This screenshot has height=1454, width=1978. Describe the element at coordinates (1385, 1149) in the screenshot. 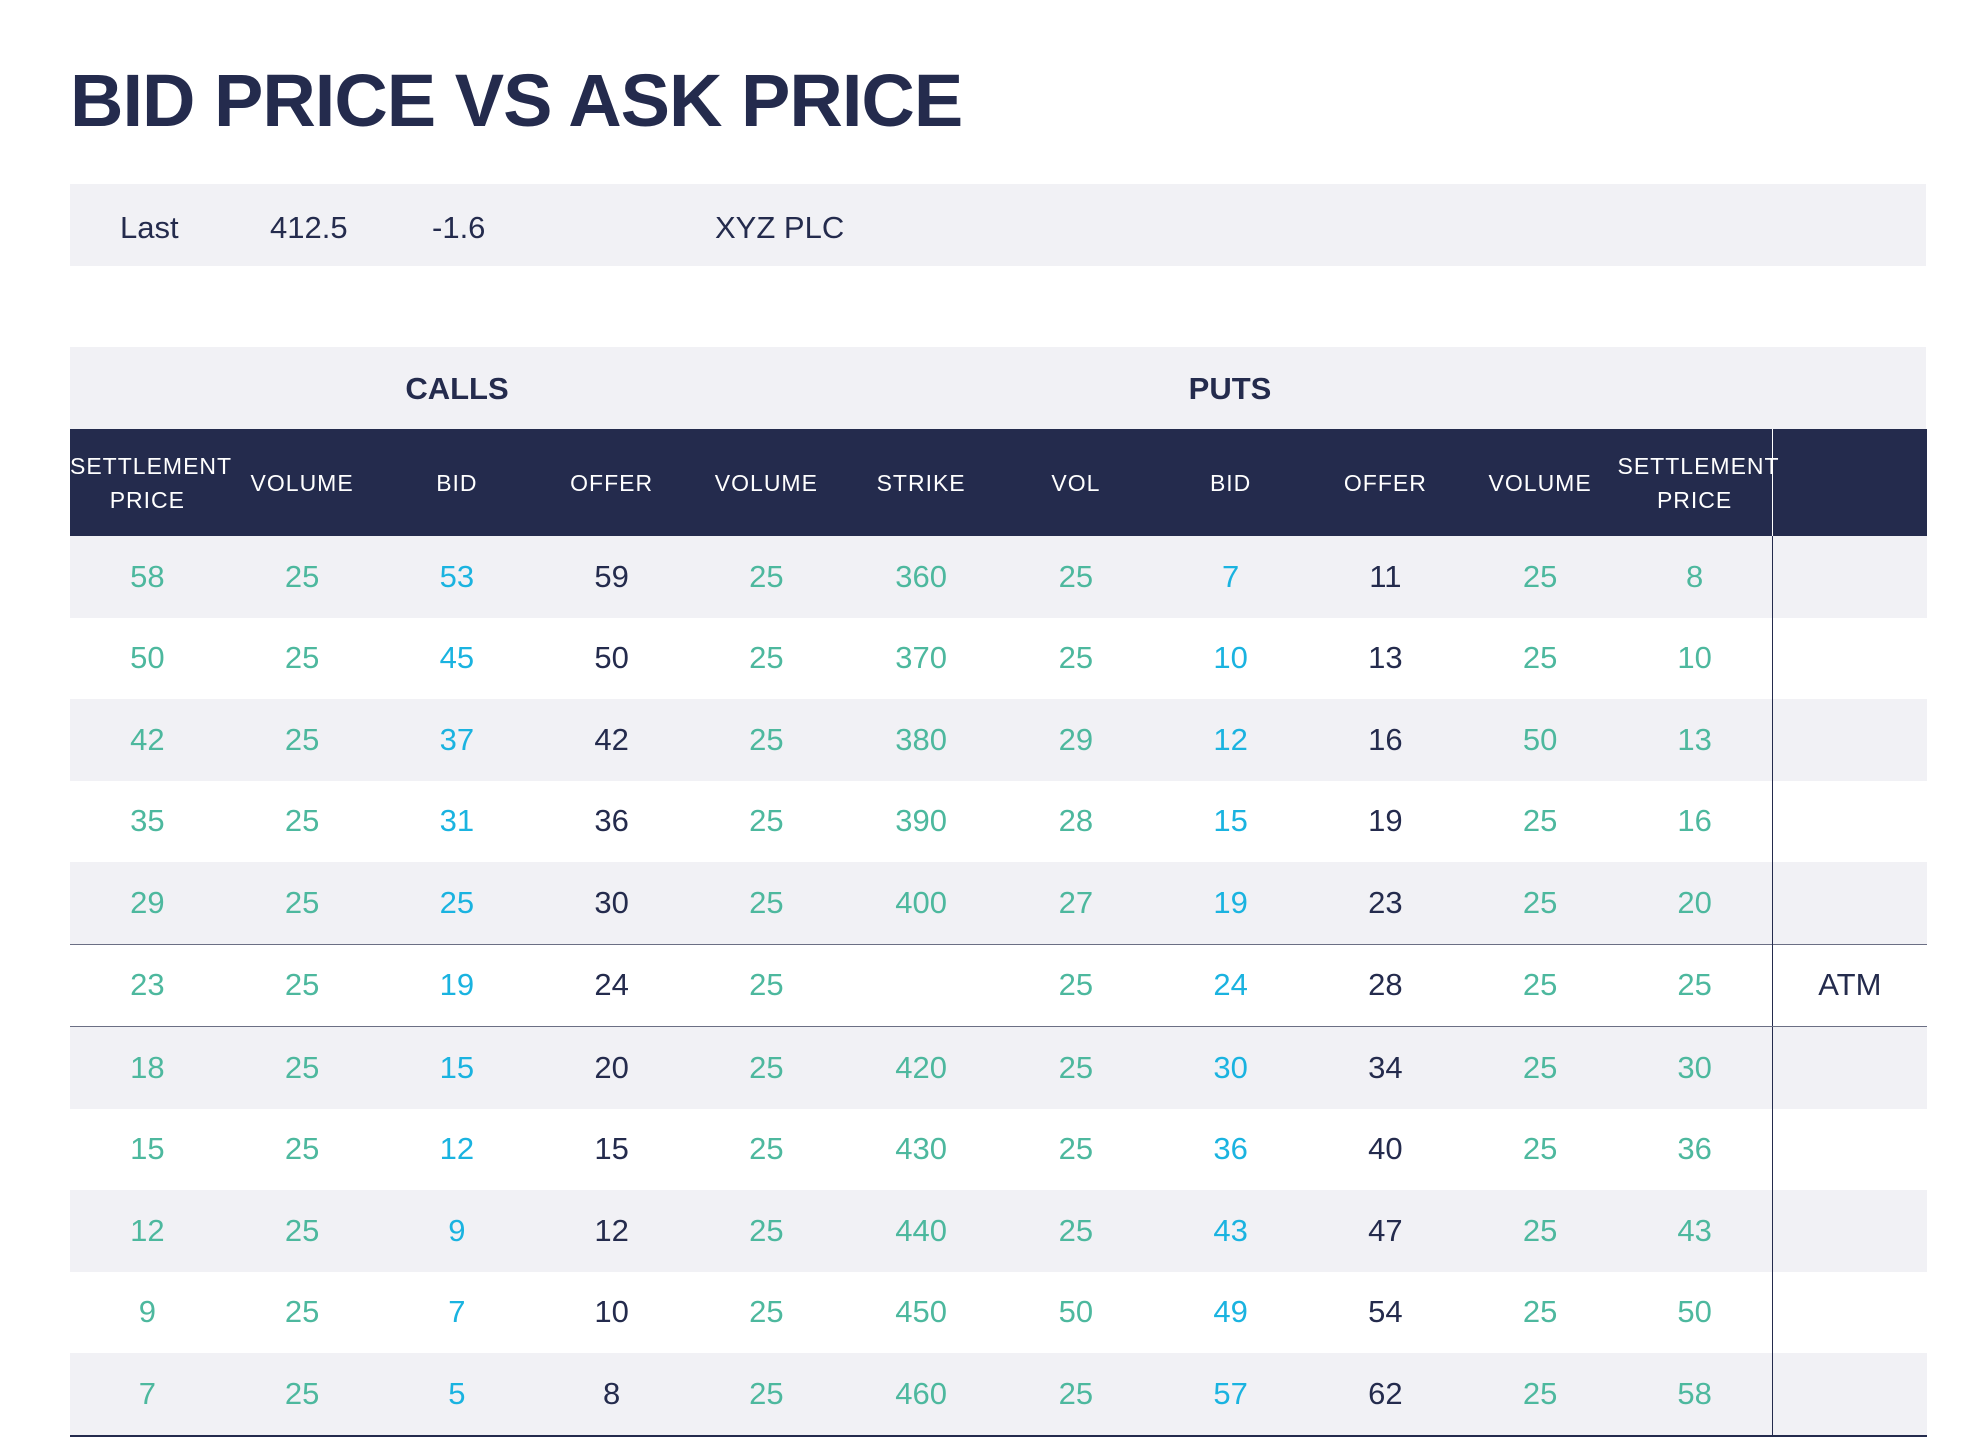

I see `table-cell: 40` at that location.